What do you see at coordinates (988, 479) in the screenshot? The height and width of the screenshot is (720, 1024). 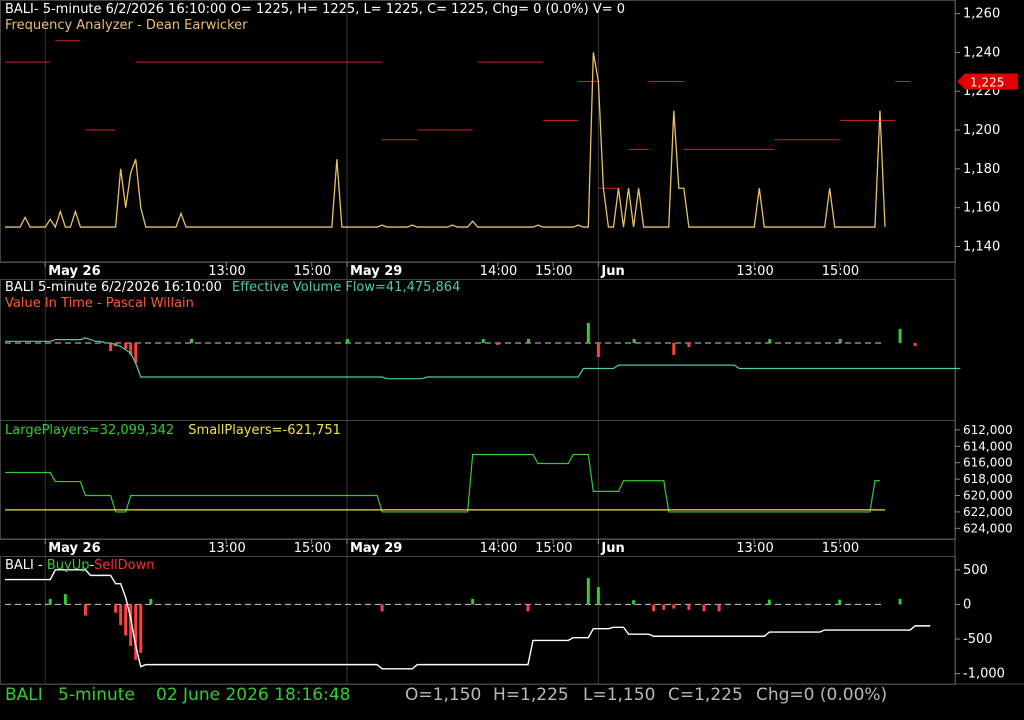 I see `players-y-tick-label-3: 618,000` at bounding box center [988, 479].